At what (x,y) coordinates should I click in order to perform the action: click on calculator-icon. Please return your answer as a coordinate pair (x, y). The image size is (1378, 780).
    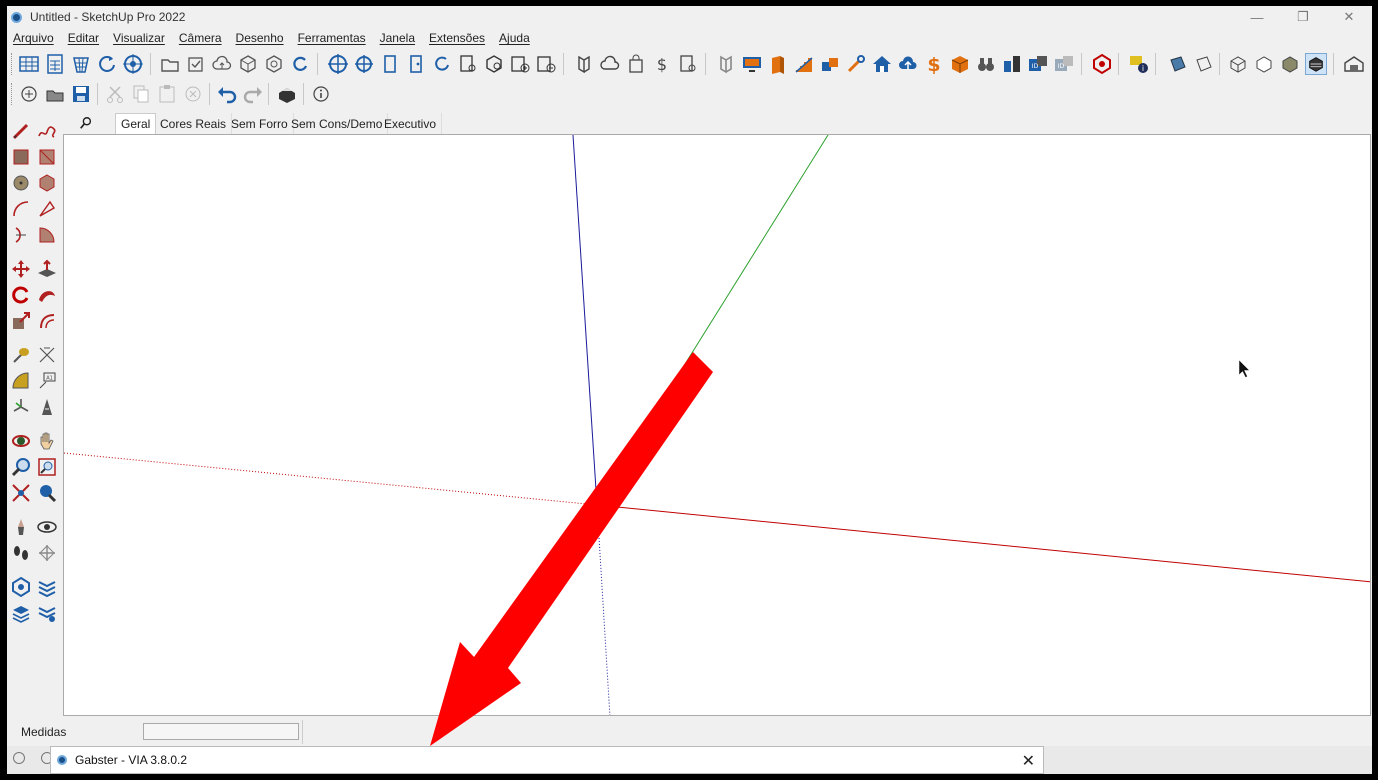
    Looking at the image, I should click on (55, 64).